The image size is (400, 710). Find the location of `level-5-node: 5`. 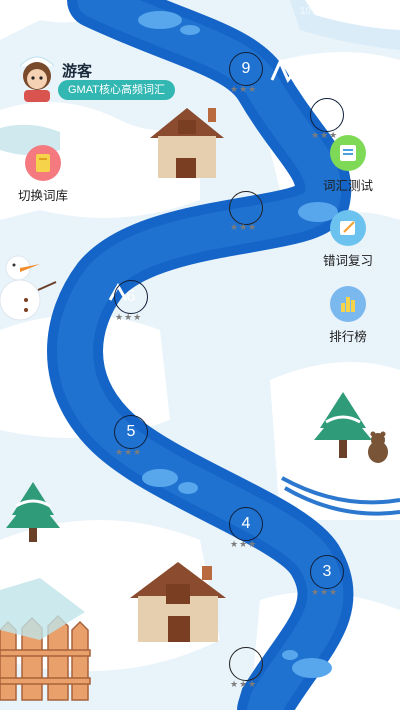

level-5-node: 5 is located at coordinates (131, 432).